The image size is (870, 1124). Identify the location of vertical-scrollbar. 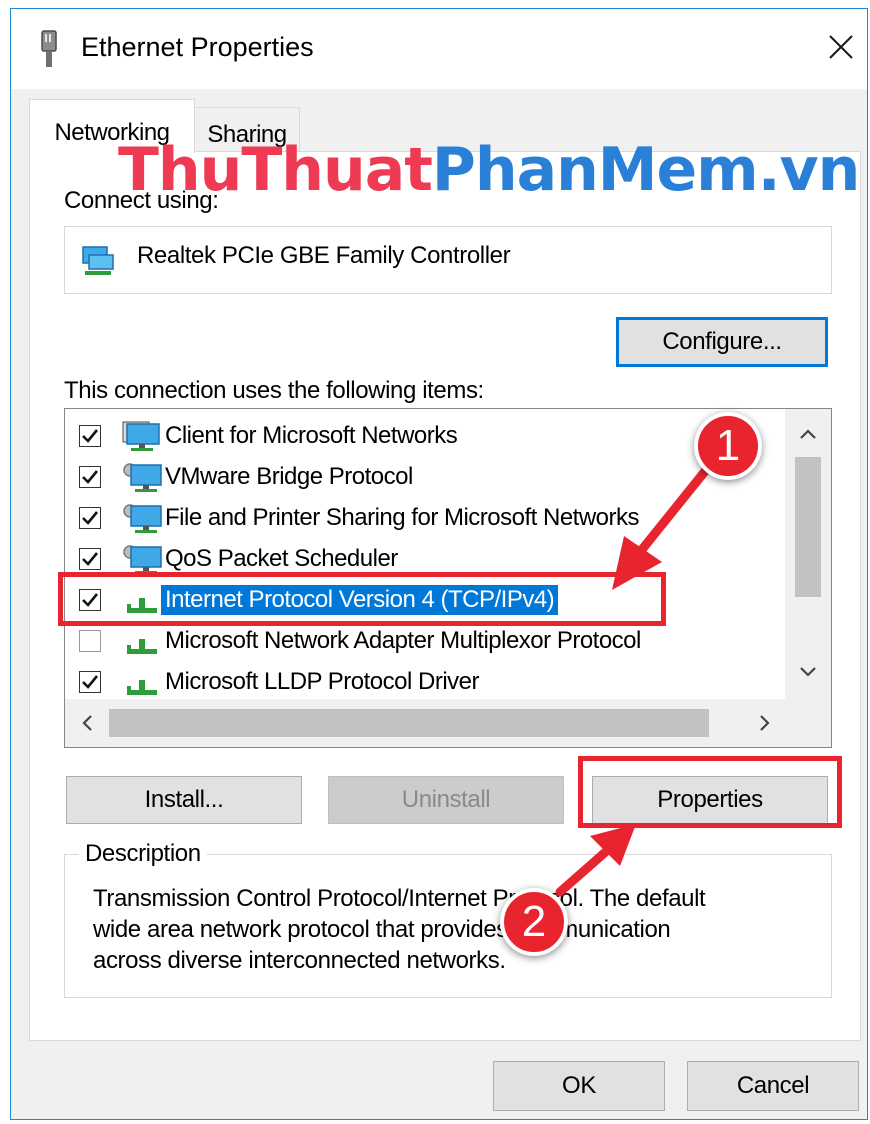
(808, 554).